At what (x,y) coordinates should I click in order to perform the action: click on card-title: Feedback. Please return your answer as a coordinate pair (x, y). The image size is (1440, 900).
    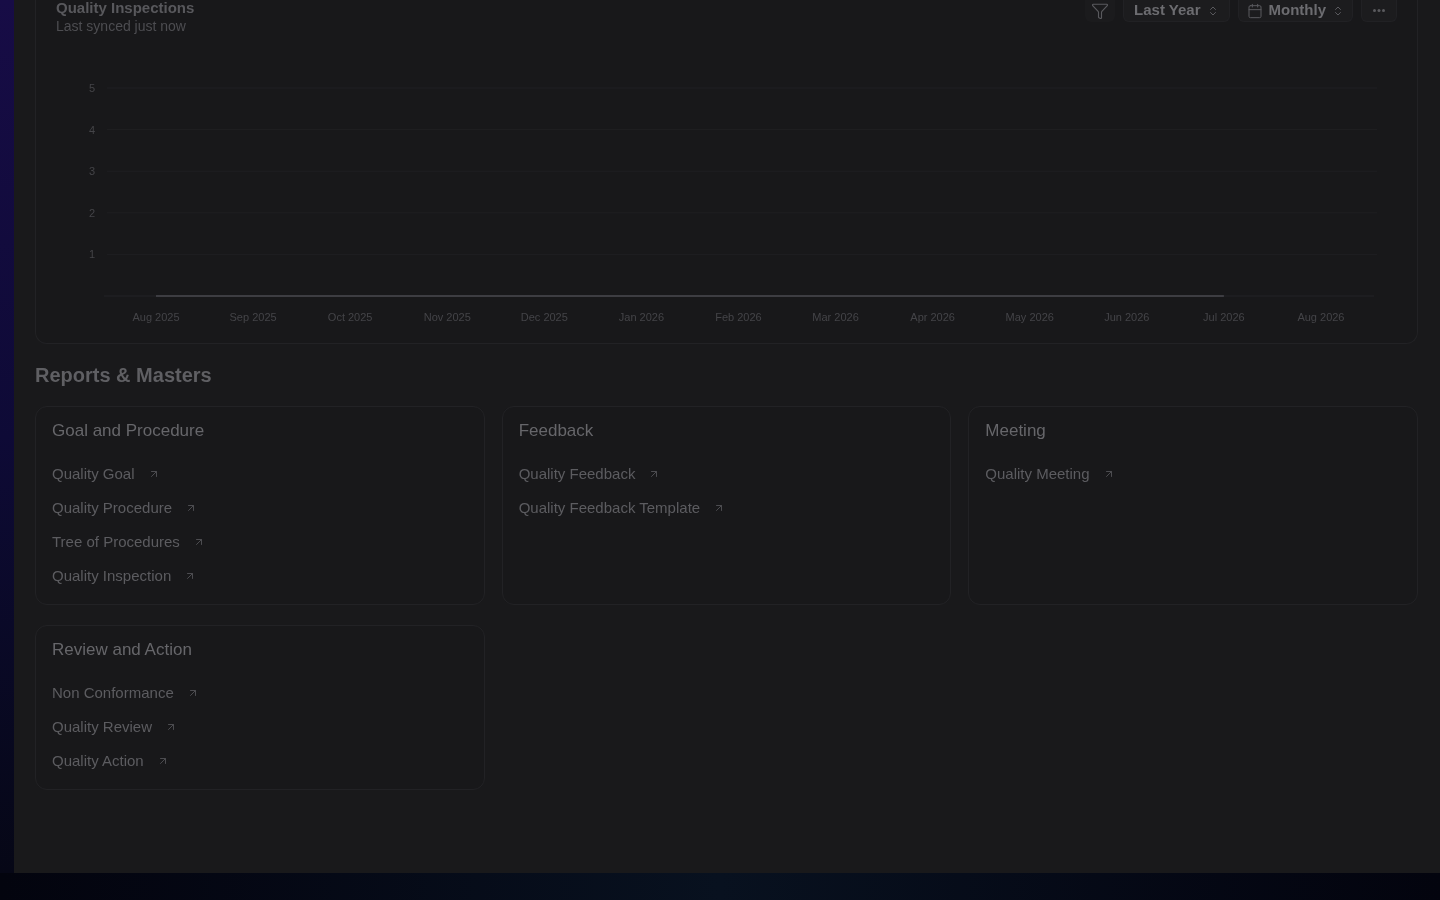
    Looking at the image, I should click on (556, 431).